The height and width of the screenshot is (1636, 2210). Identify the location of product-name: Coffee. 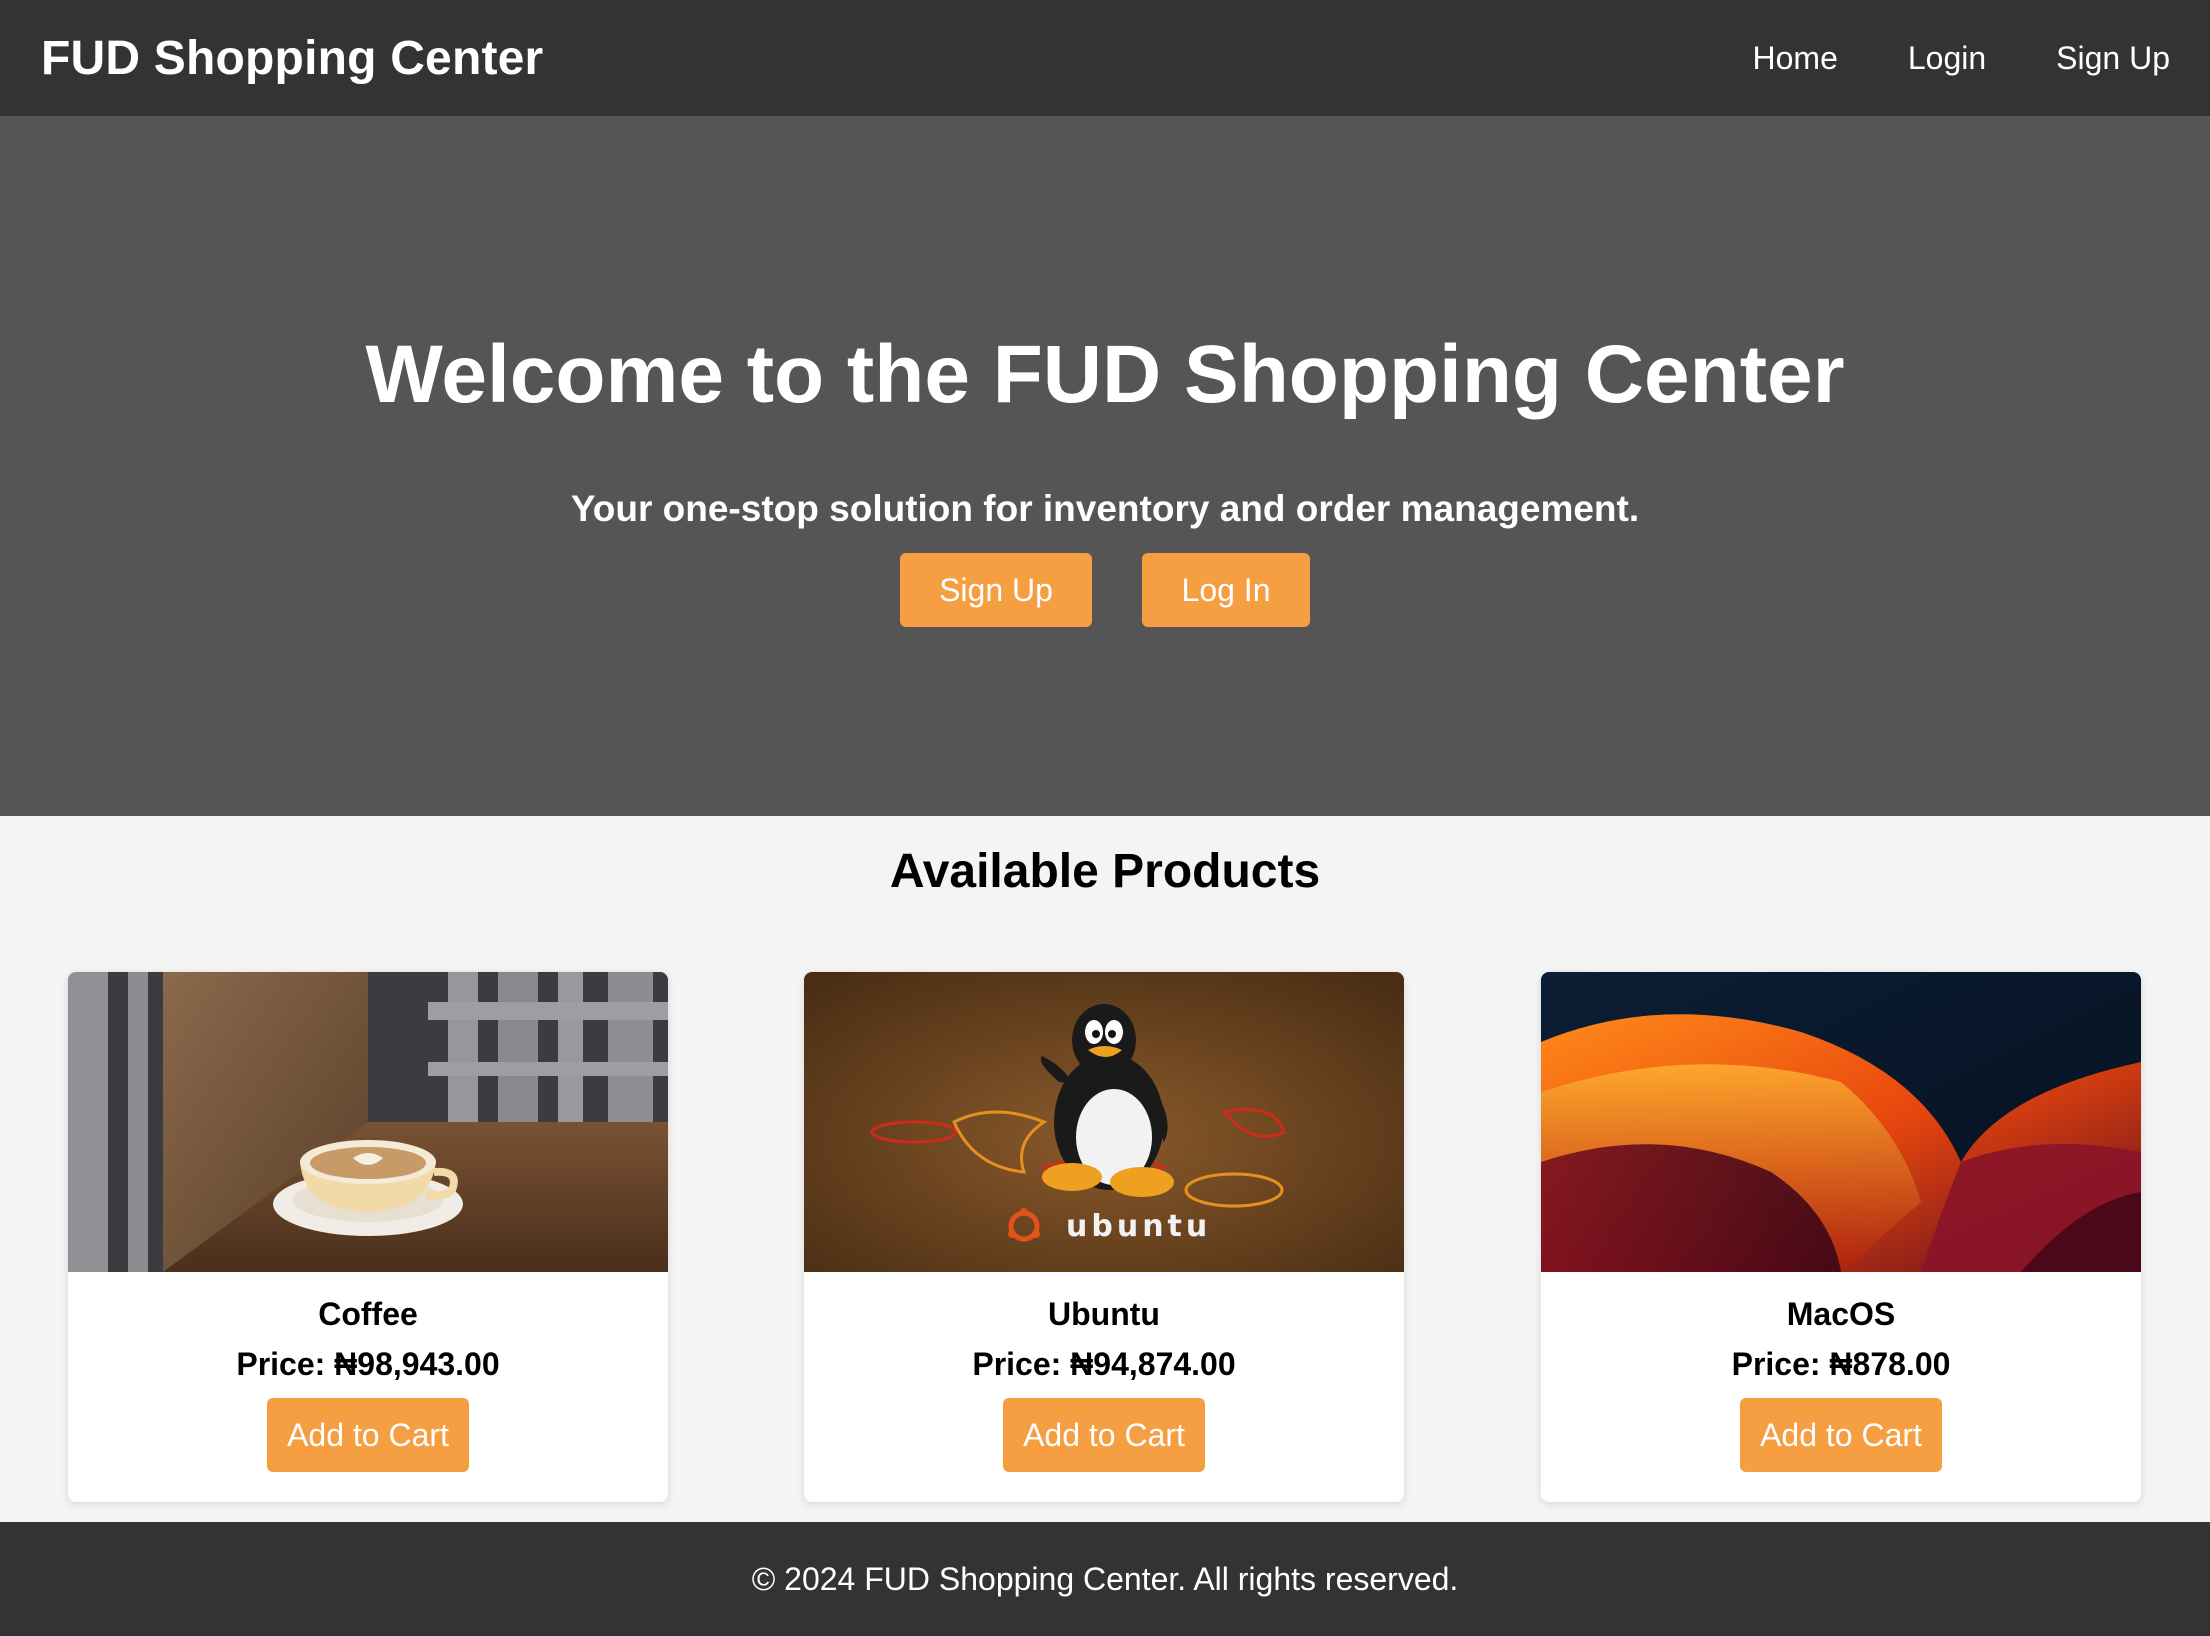
(368, 1314).